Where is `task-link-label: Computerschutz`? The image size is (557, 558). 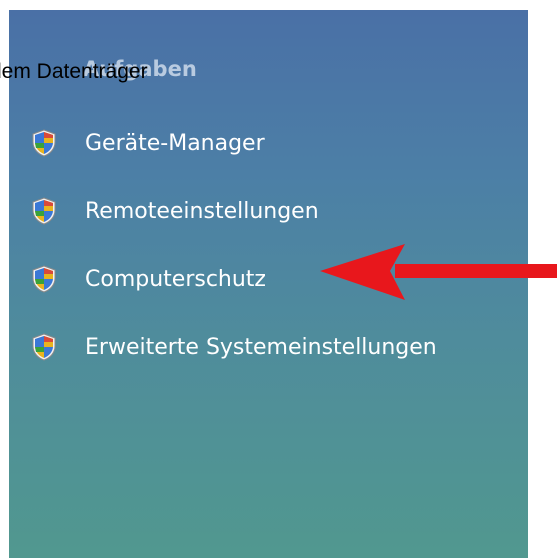 task-link-label: Computerschutz is located at coordinates (175, 279).